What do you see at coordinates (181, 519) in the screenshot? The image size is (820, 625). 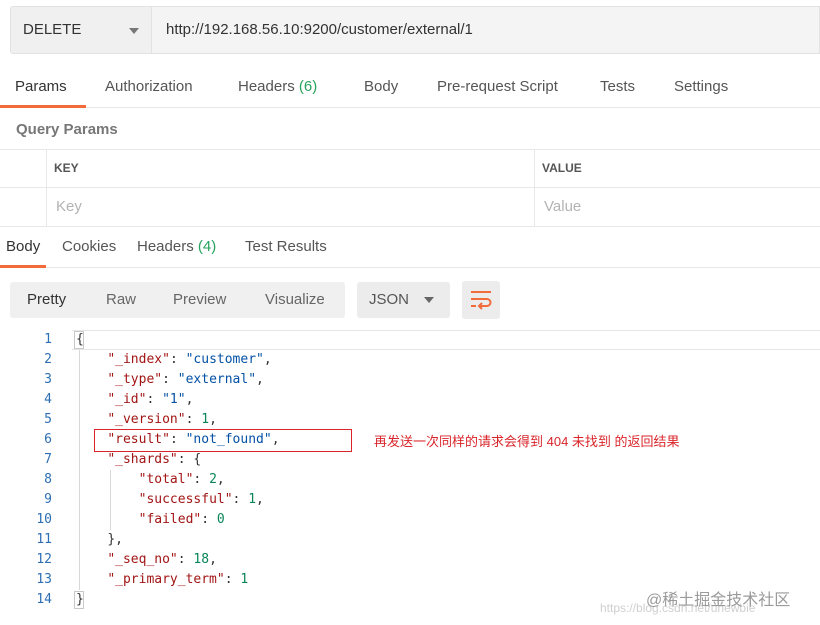 I see `code-line: "failed": 0` at bounding box center [181, 519].